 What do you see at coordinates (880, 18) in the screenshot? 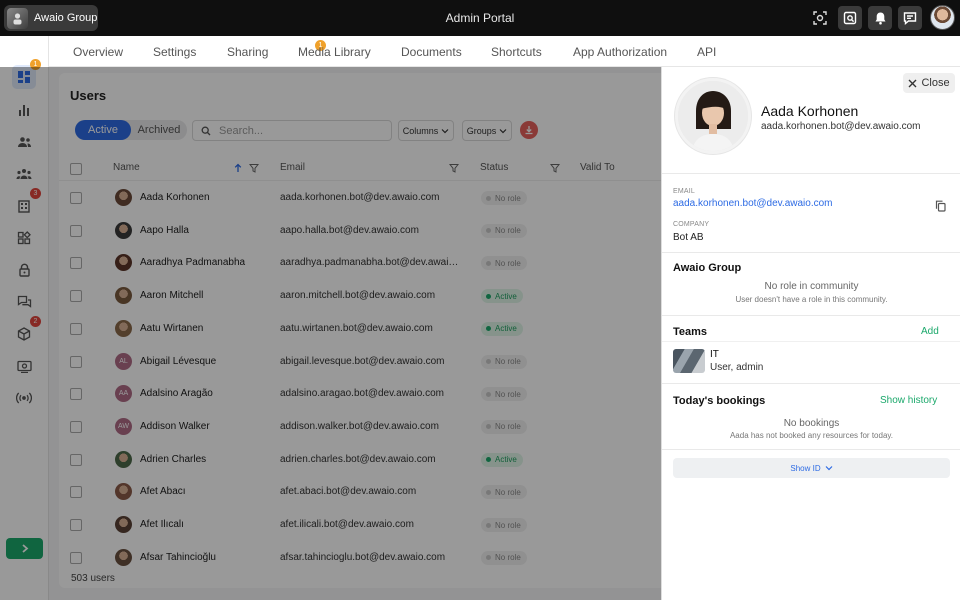
I see `bell-icon` at bounding box center [880, 18].